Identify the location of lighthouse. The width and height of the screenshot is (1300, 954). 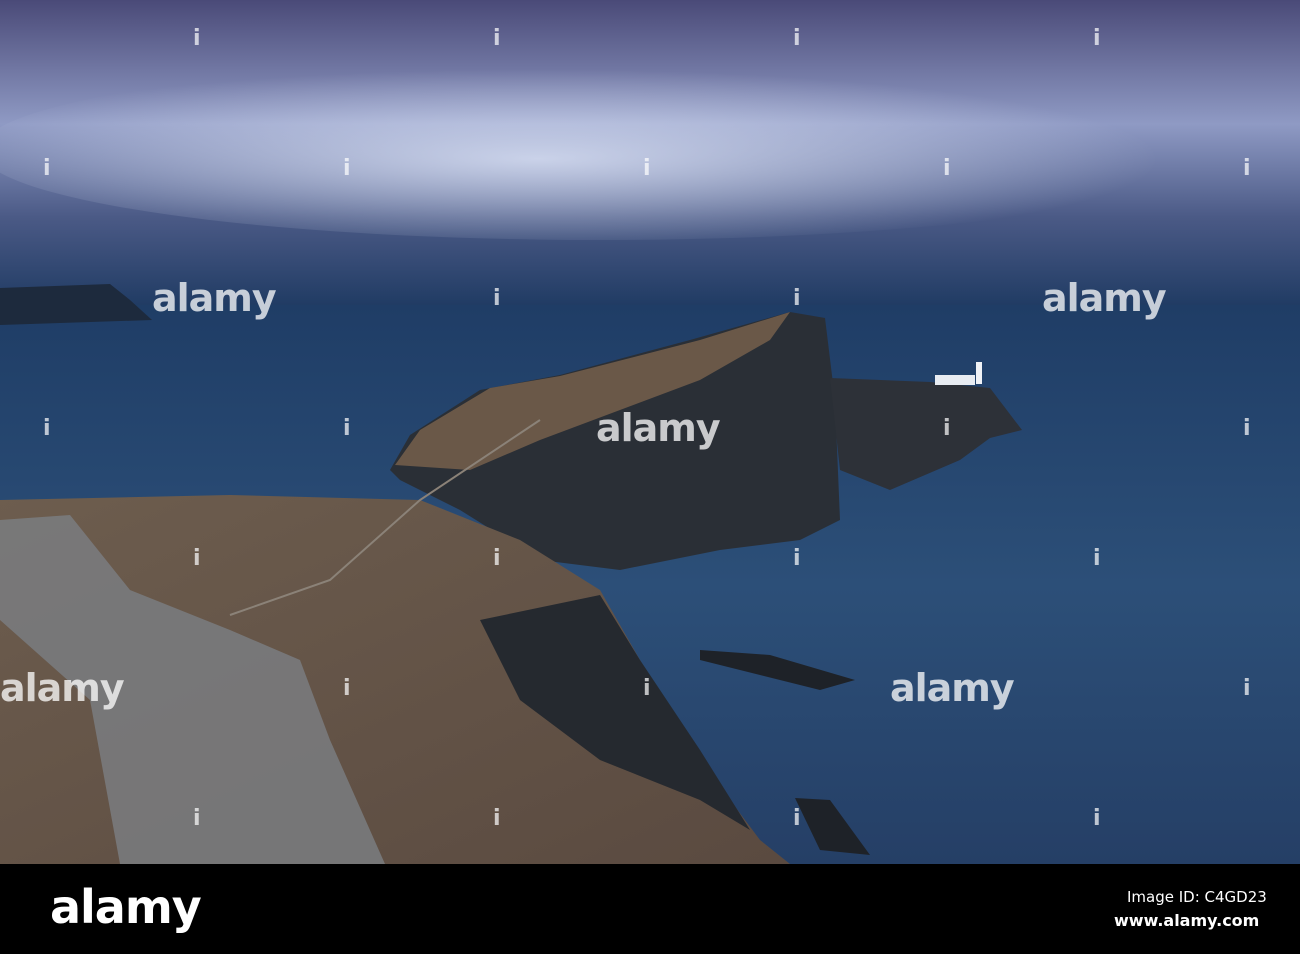
(955, 380).